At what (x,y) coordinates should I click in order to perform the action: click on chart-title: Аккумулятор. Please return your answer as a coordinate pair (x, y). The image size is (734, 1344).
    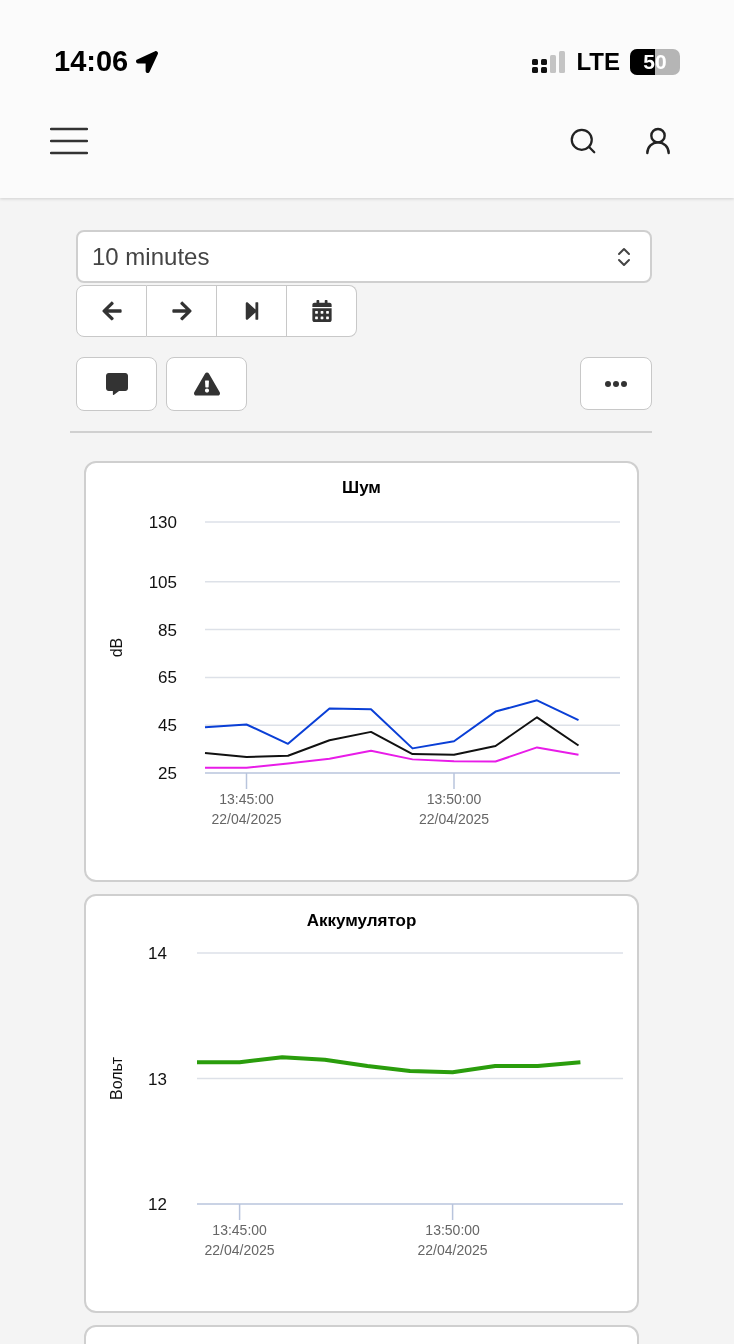
    Looking at the image, I should click on (361, 921).